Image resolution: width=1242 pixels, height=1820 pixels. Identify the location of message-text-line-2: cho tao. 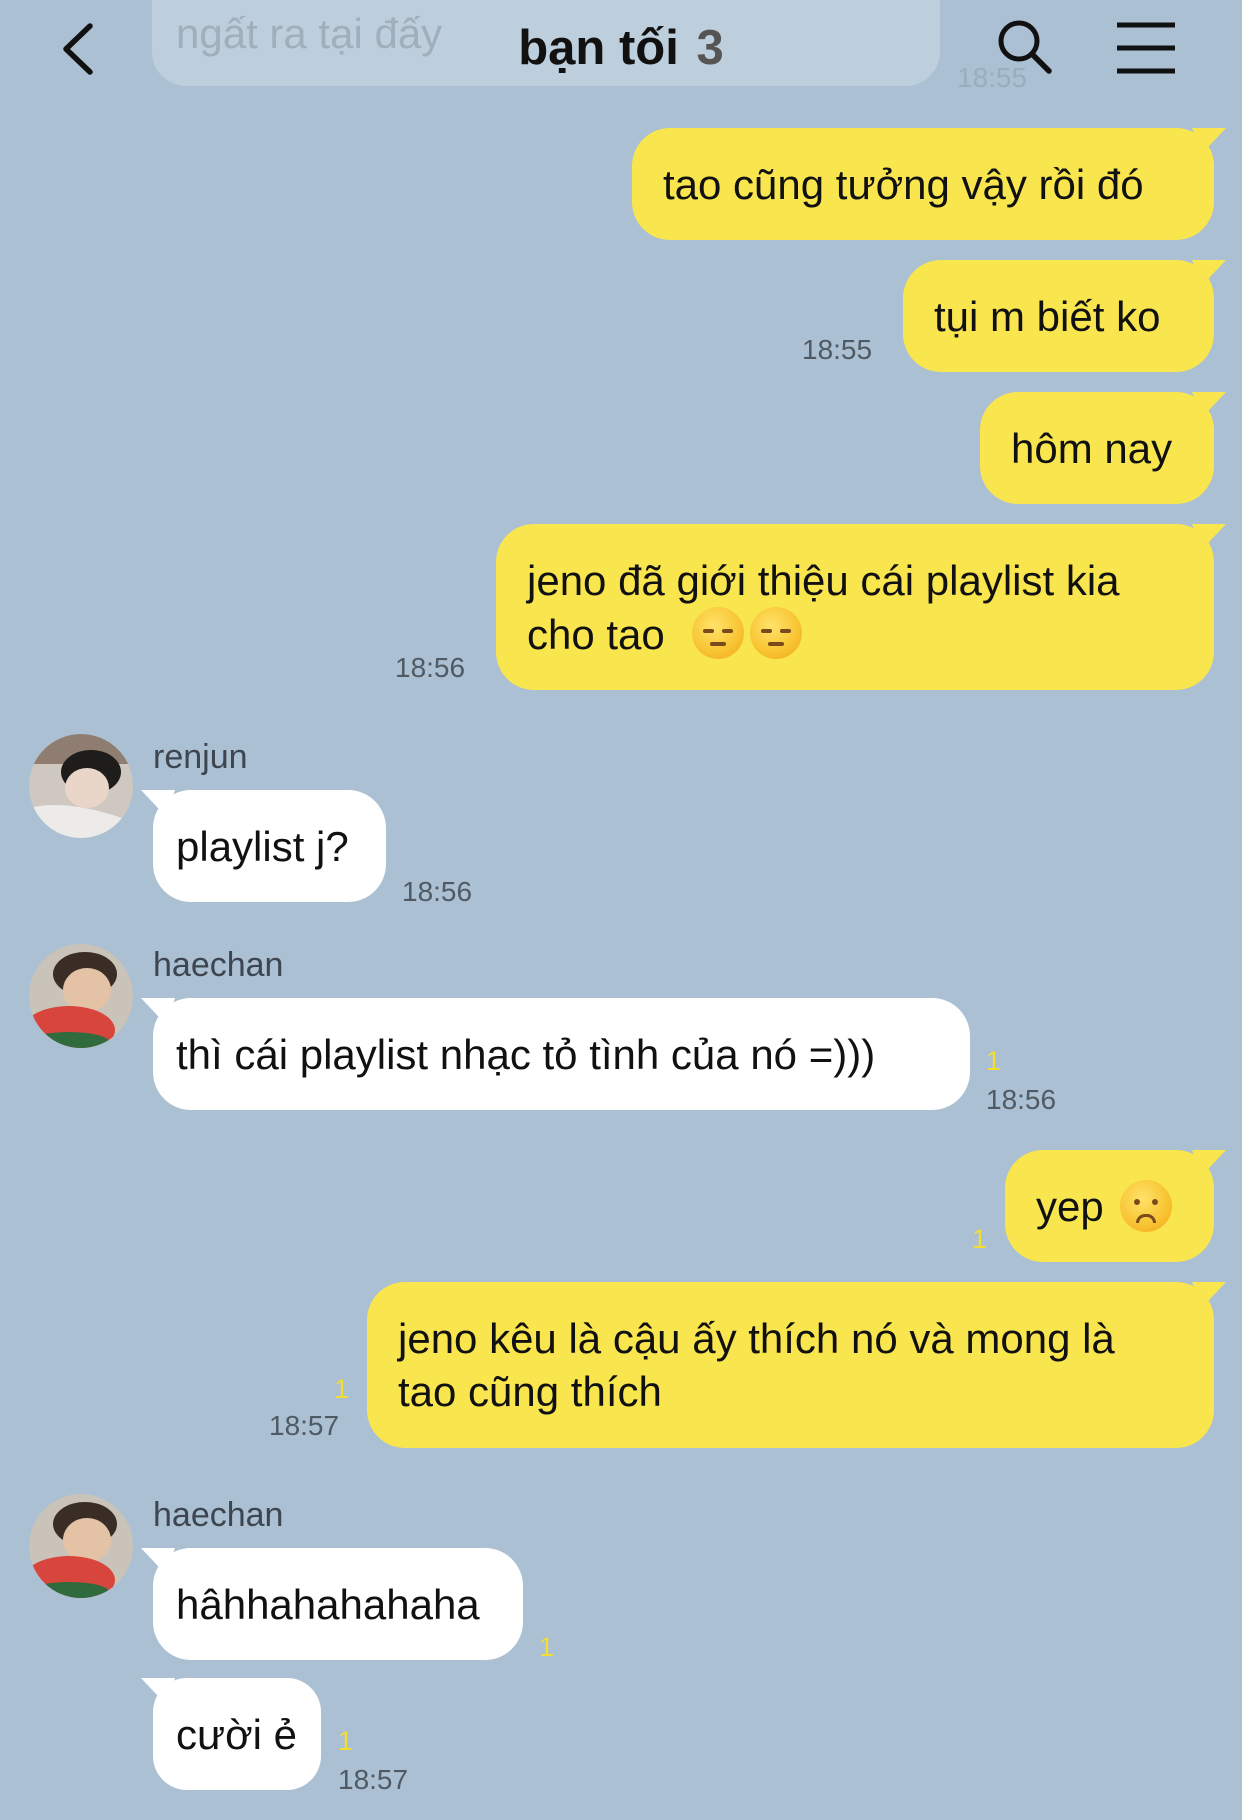
(855, 634).